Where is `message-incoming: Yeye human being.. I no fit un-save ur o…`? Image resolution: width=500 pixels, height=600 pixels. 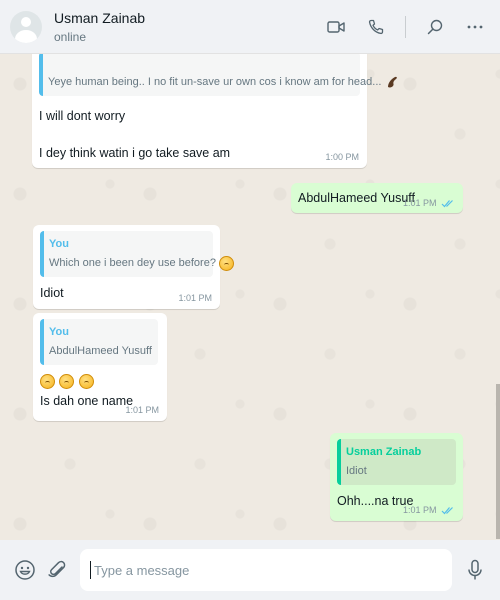 message-incoming: Yeye human being.. I no fit un-save ur o… is located at coordinates (214, 111).